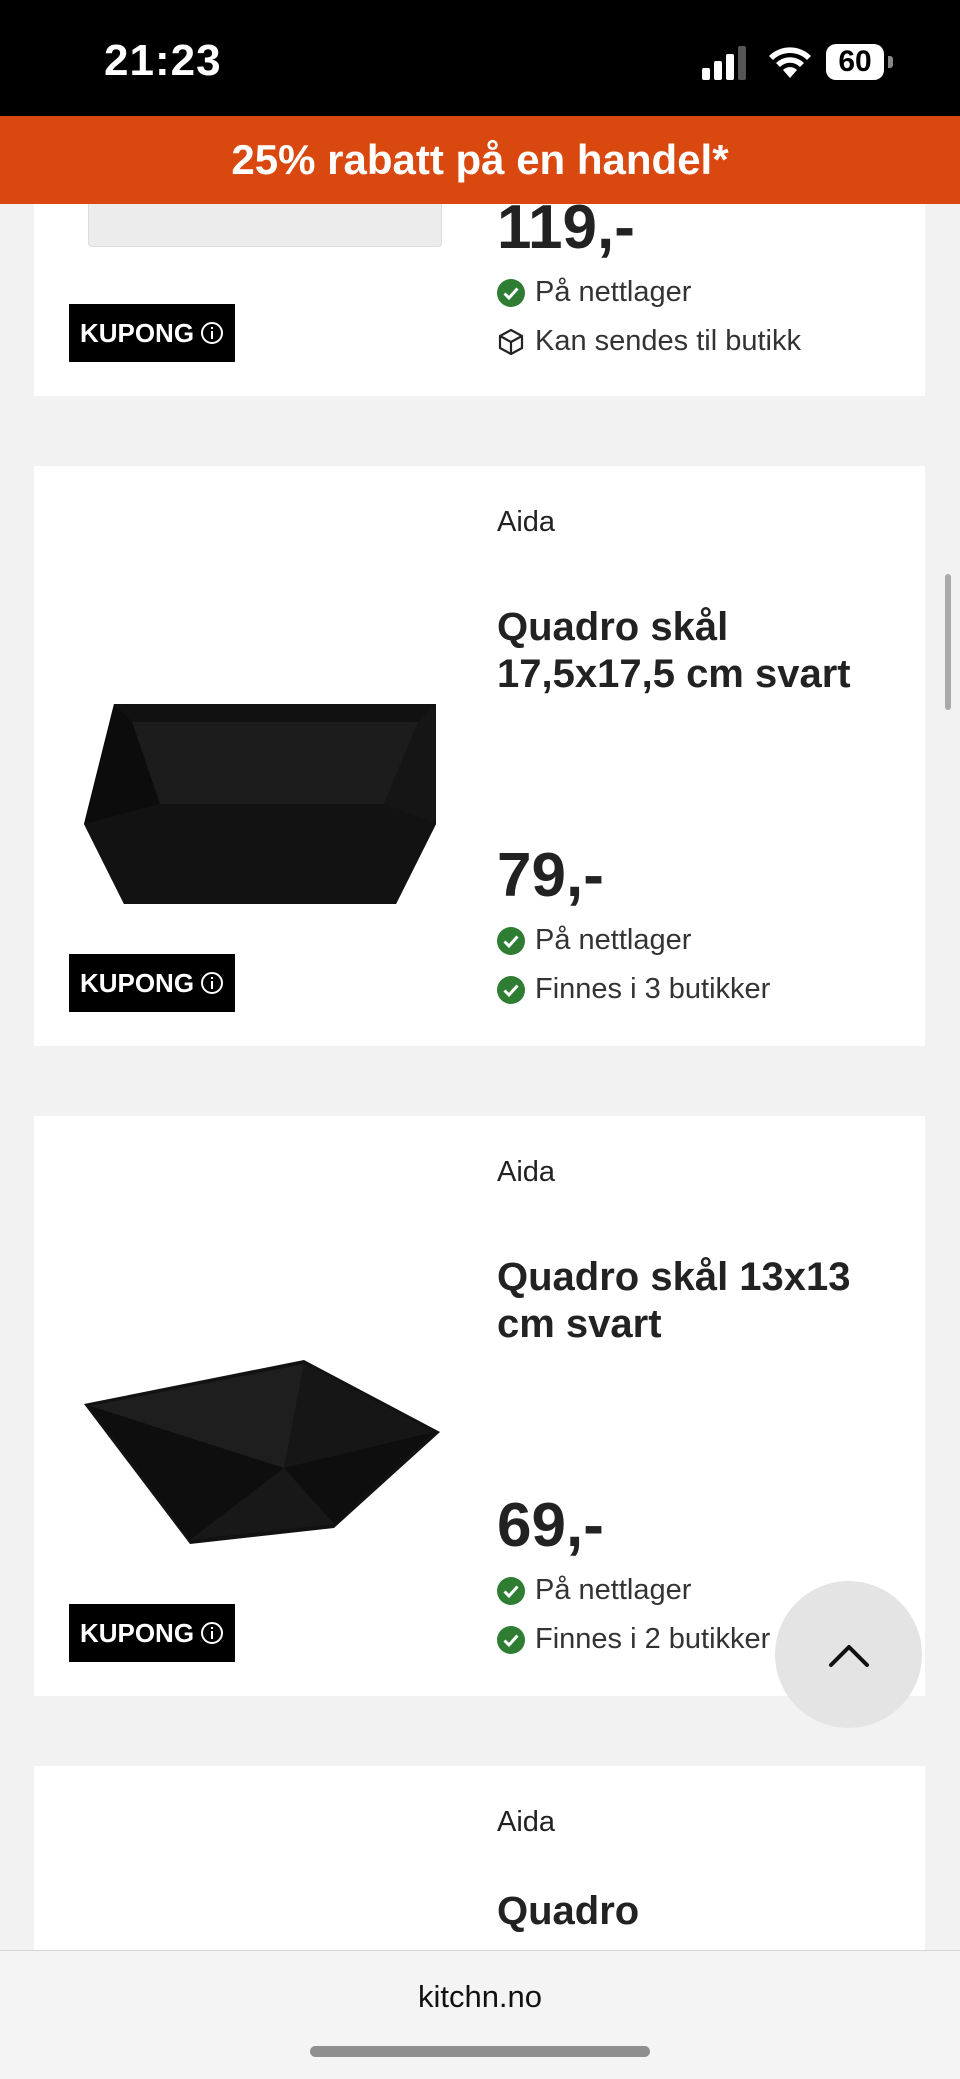  Describe the element at coordinates (479, 1858) in the screenshot. I see `product-card: Aida Quadro` at that location.